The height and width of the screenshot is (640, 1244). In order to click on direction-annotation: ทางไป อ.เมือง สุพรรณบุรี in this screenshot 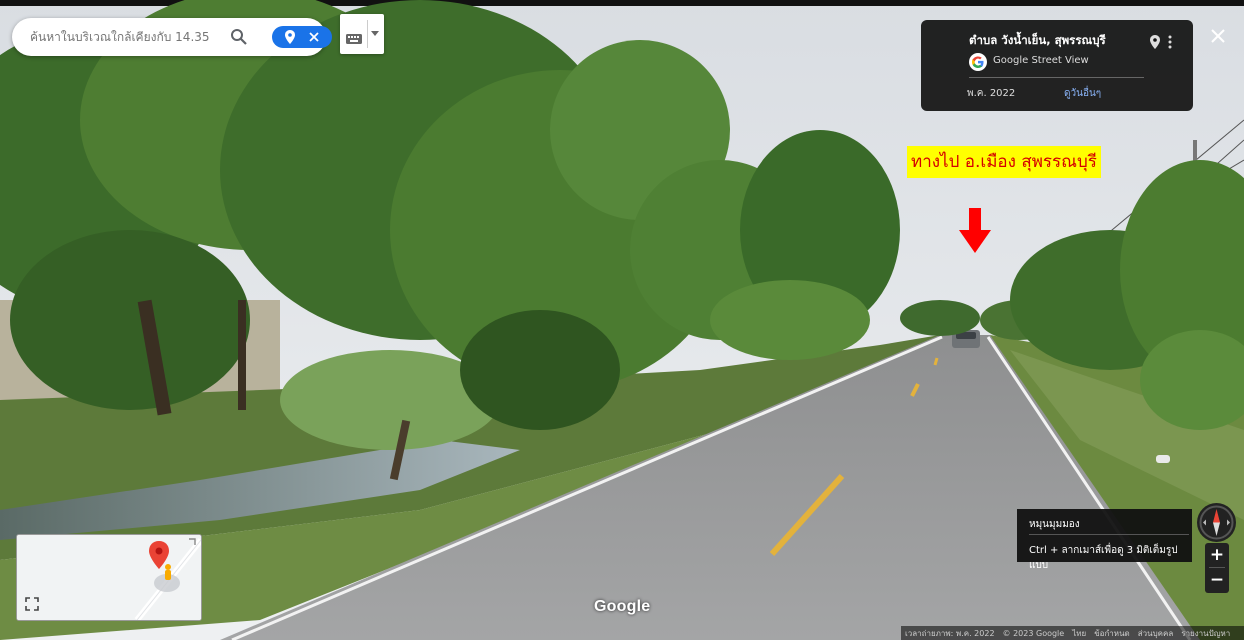, I will do `click(1004, 162)`.